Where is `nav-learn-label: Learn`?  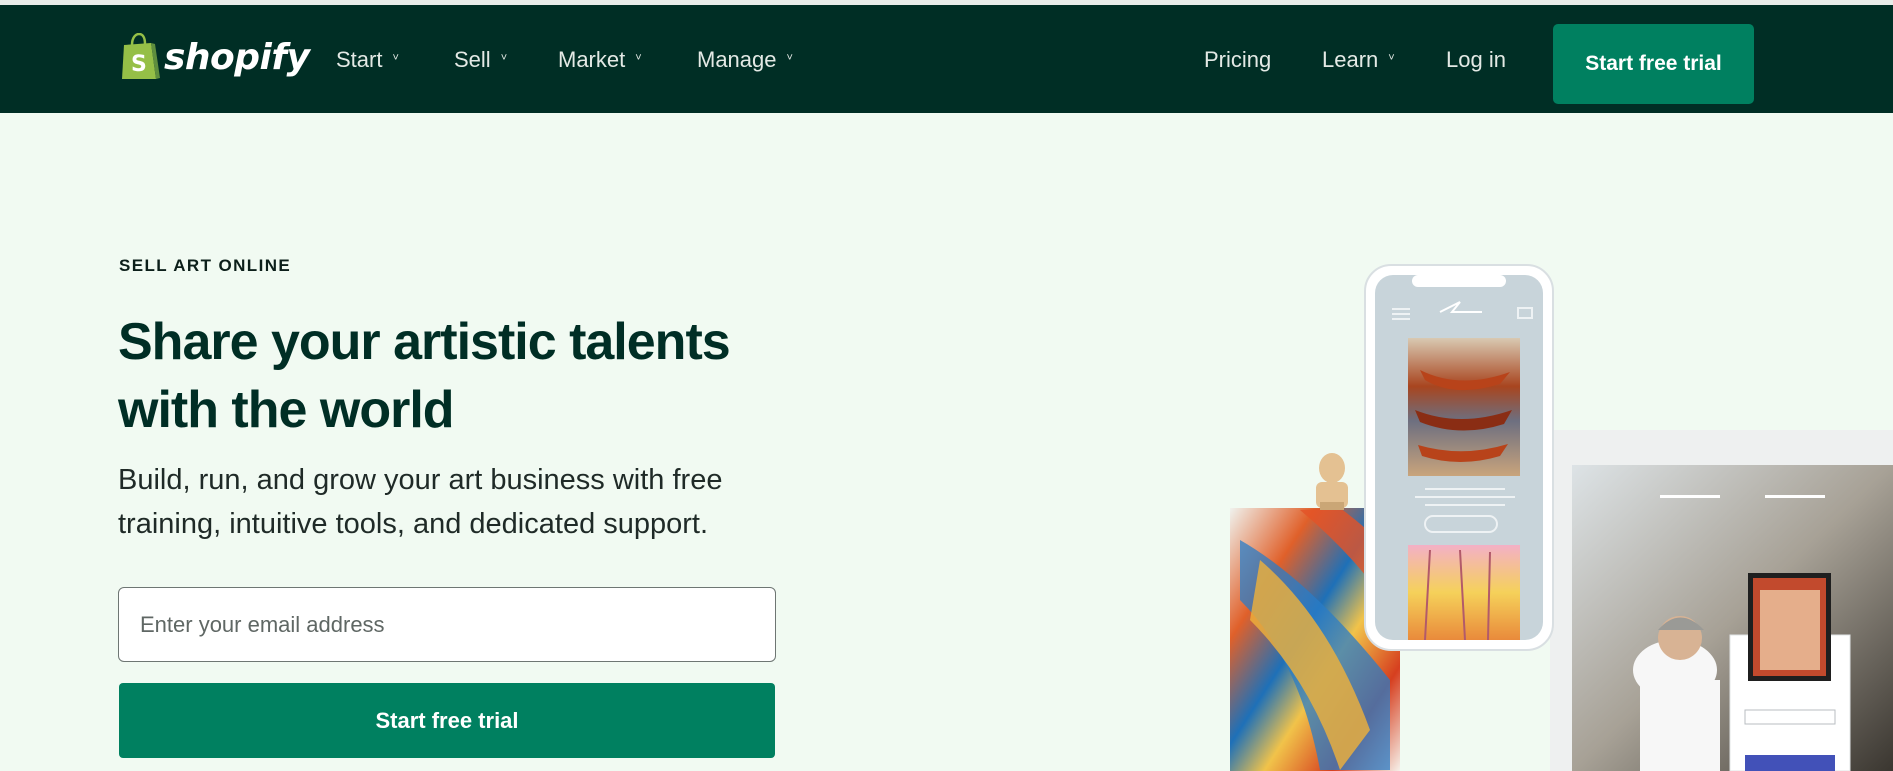
nav-learn-label: Learn is located at coordinates (1350, 59).